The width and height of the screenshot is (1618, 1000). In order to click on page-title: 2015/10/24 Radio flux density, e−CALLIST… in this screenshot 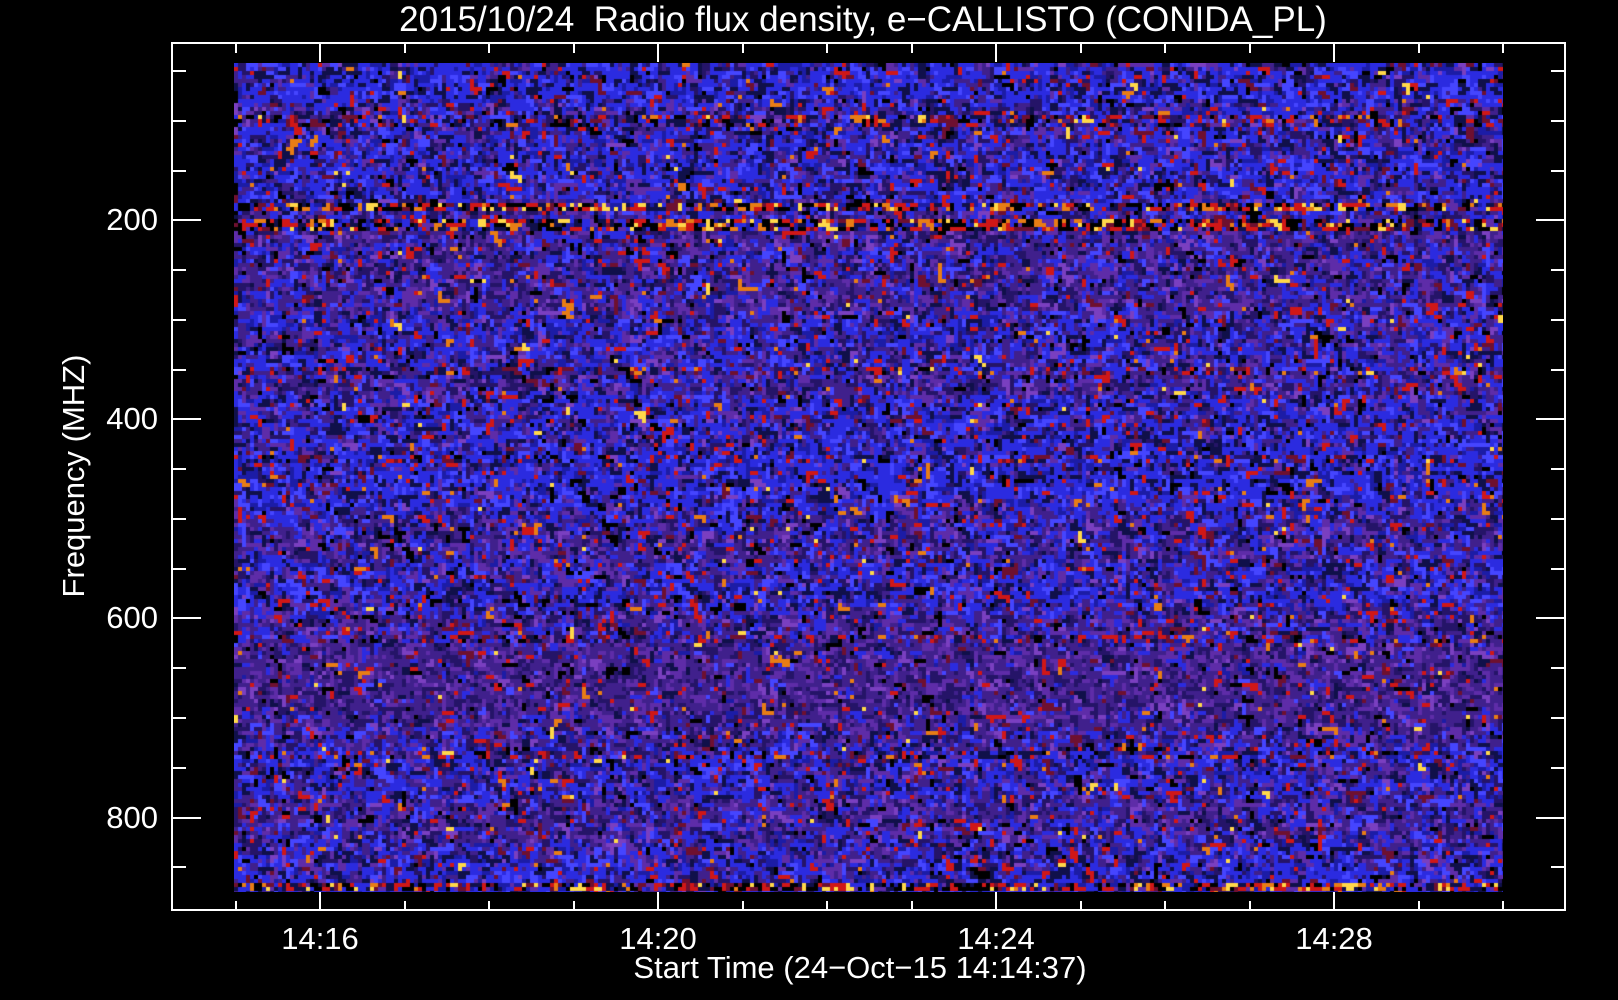, I will do `click(863, 19)`.